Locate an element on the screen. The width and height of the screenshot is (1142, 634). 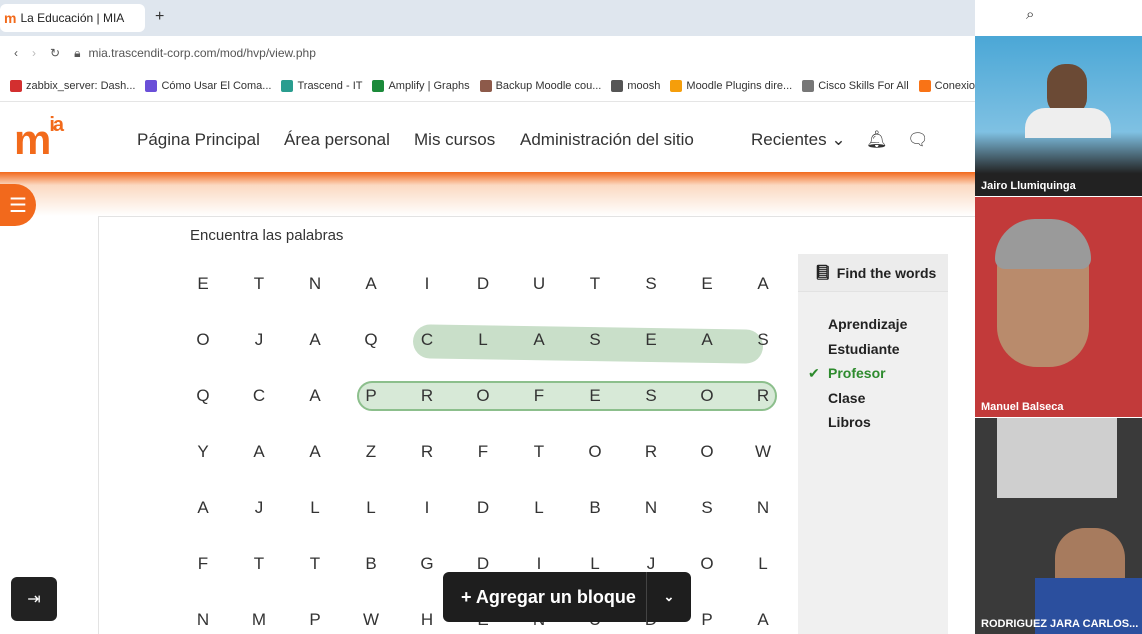
recent-dropdown: Recientes ⌄ is located at coordinates (798, 140).